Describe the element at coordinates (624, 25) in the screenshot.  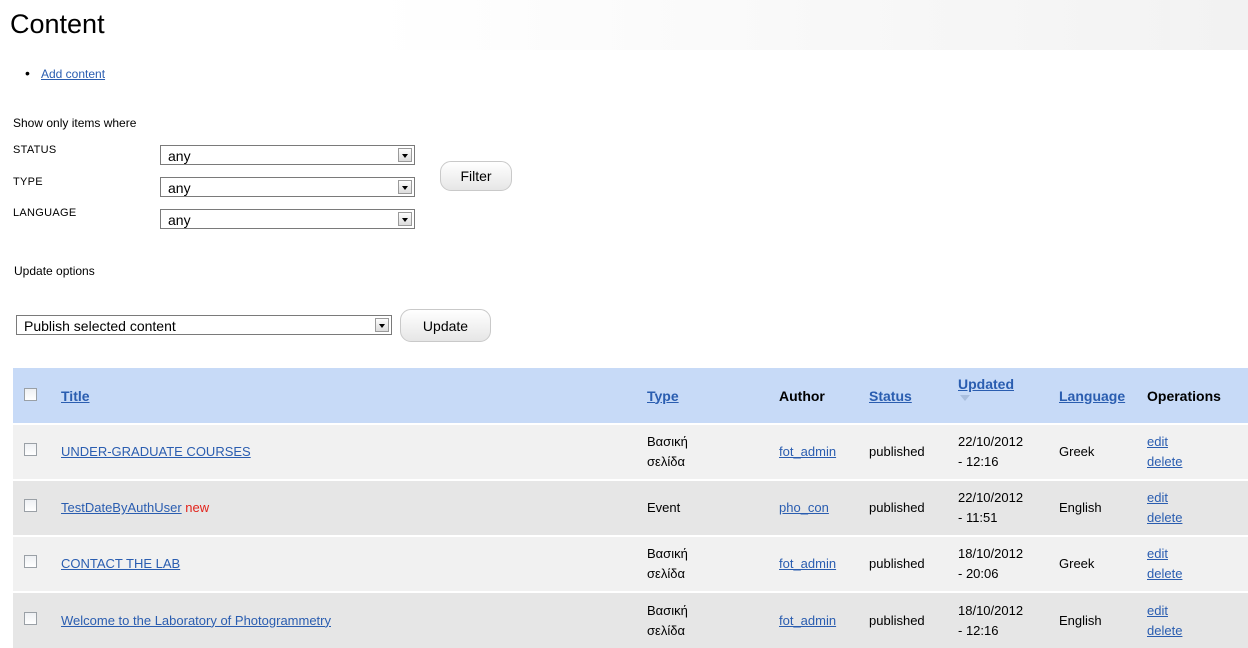
I see `header-band` at that location.